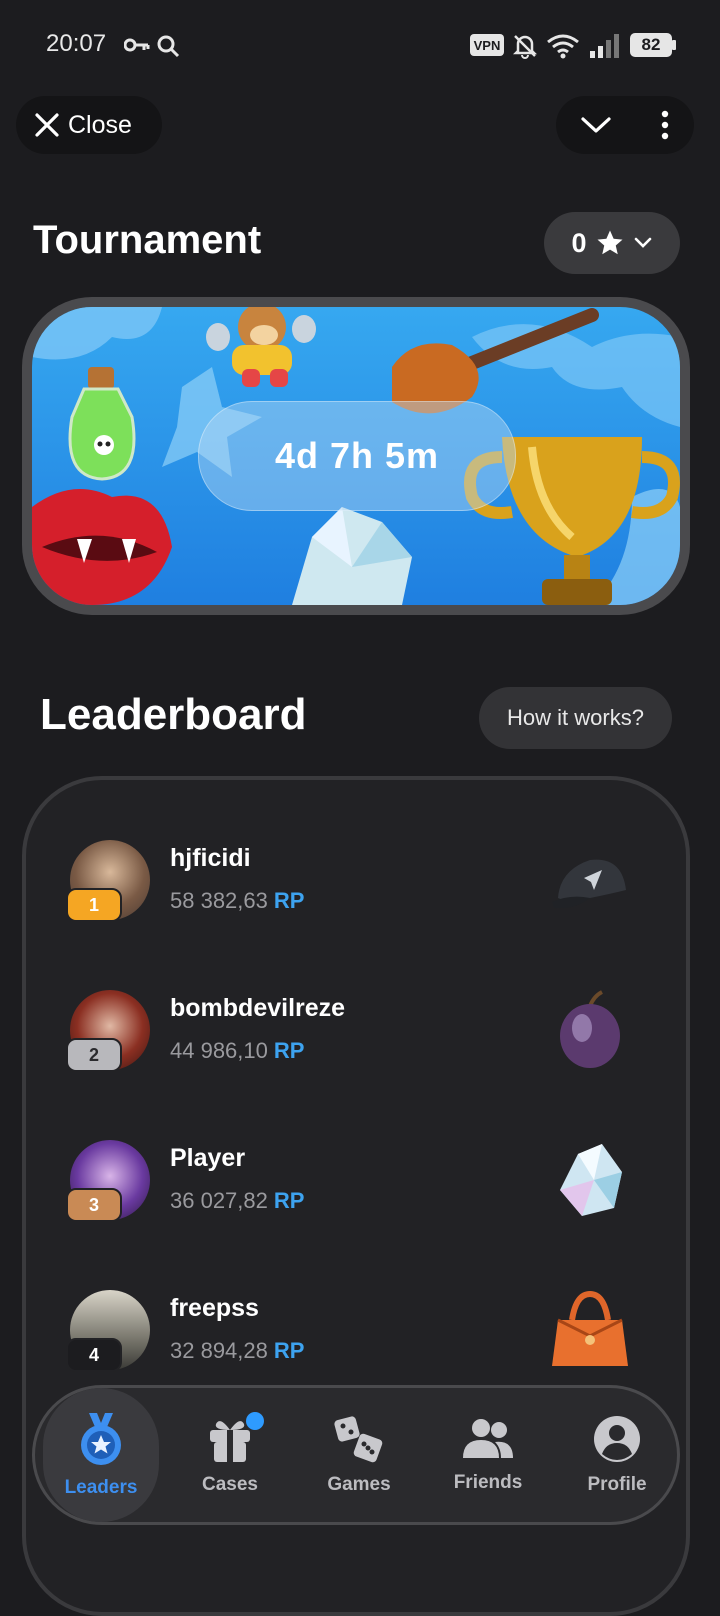 The width and height of the screenshot is (720, 1616). What do you see at coordinates (168, 46) in the screenshot?
I see `search-icon` at bounding box center [168, 46].